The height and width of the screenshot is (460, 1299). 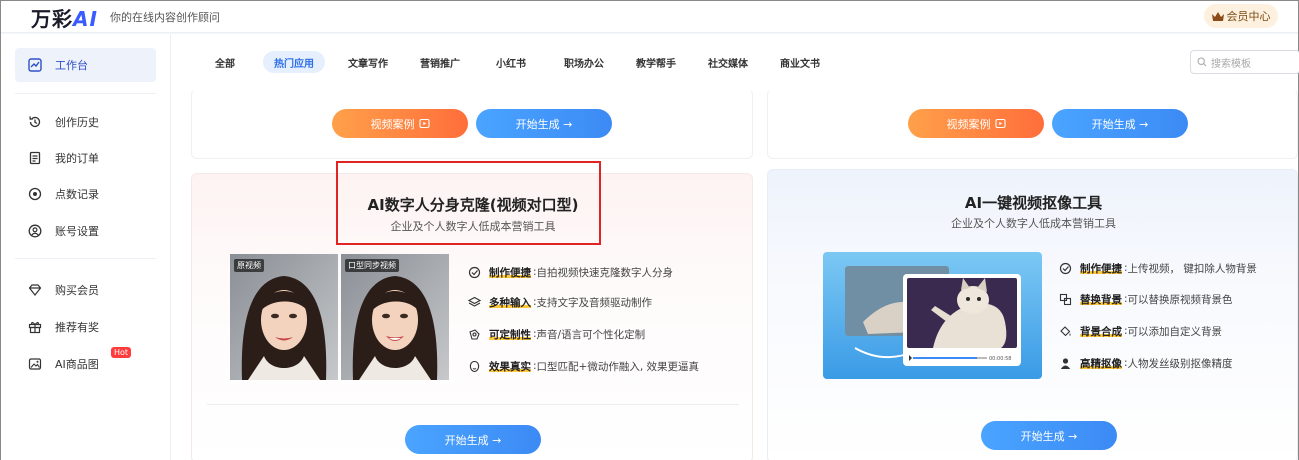 What do you see at coordinates (77, 194) in the screenshot?
I see `sidebar-item-label: 点数记录` at bounding box center [77, 194].